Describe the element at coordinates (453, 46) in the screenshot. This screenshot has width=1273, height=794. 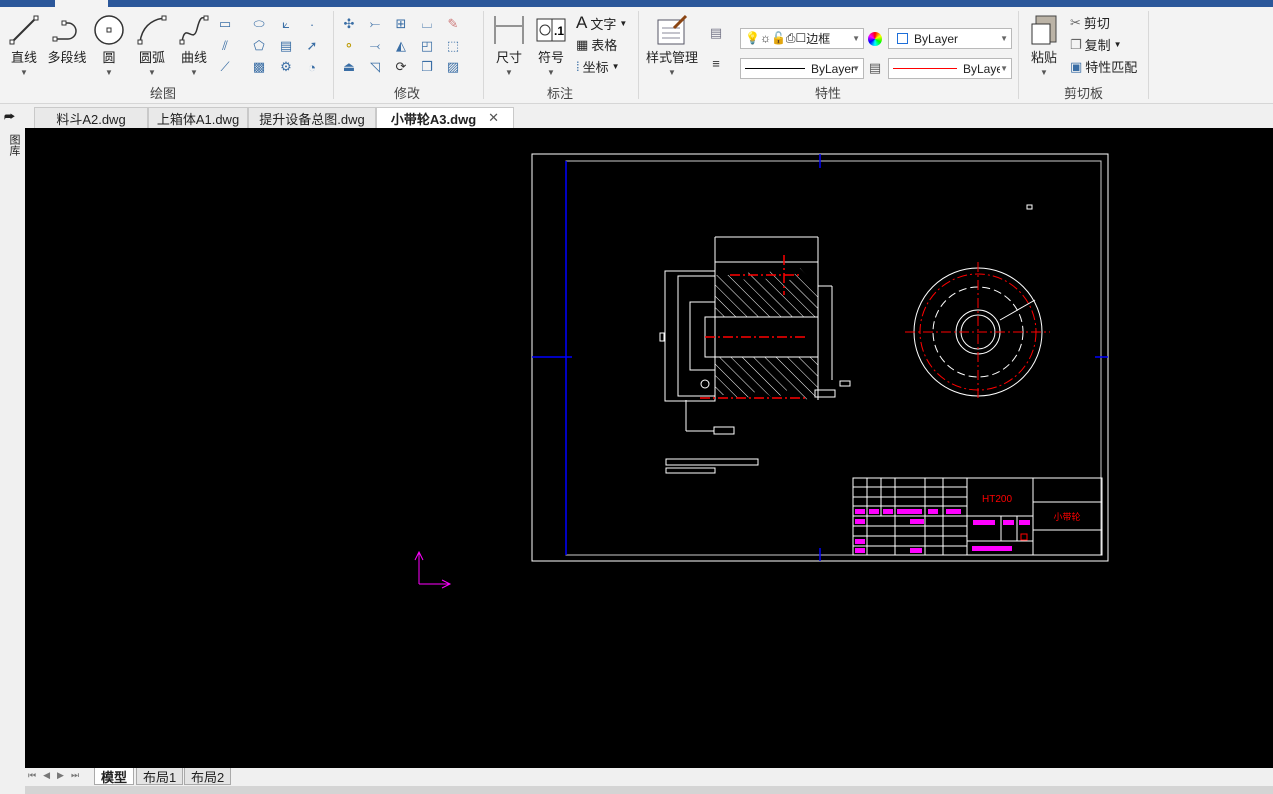
I see `stretch-icon: ⬚` at that location.